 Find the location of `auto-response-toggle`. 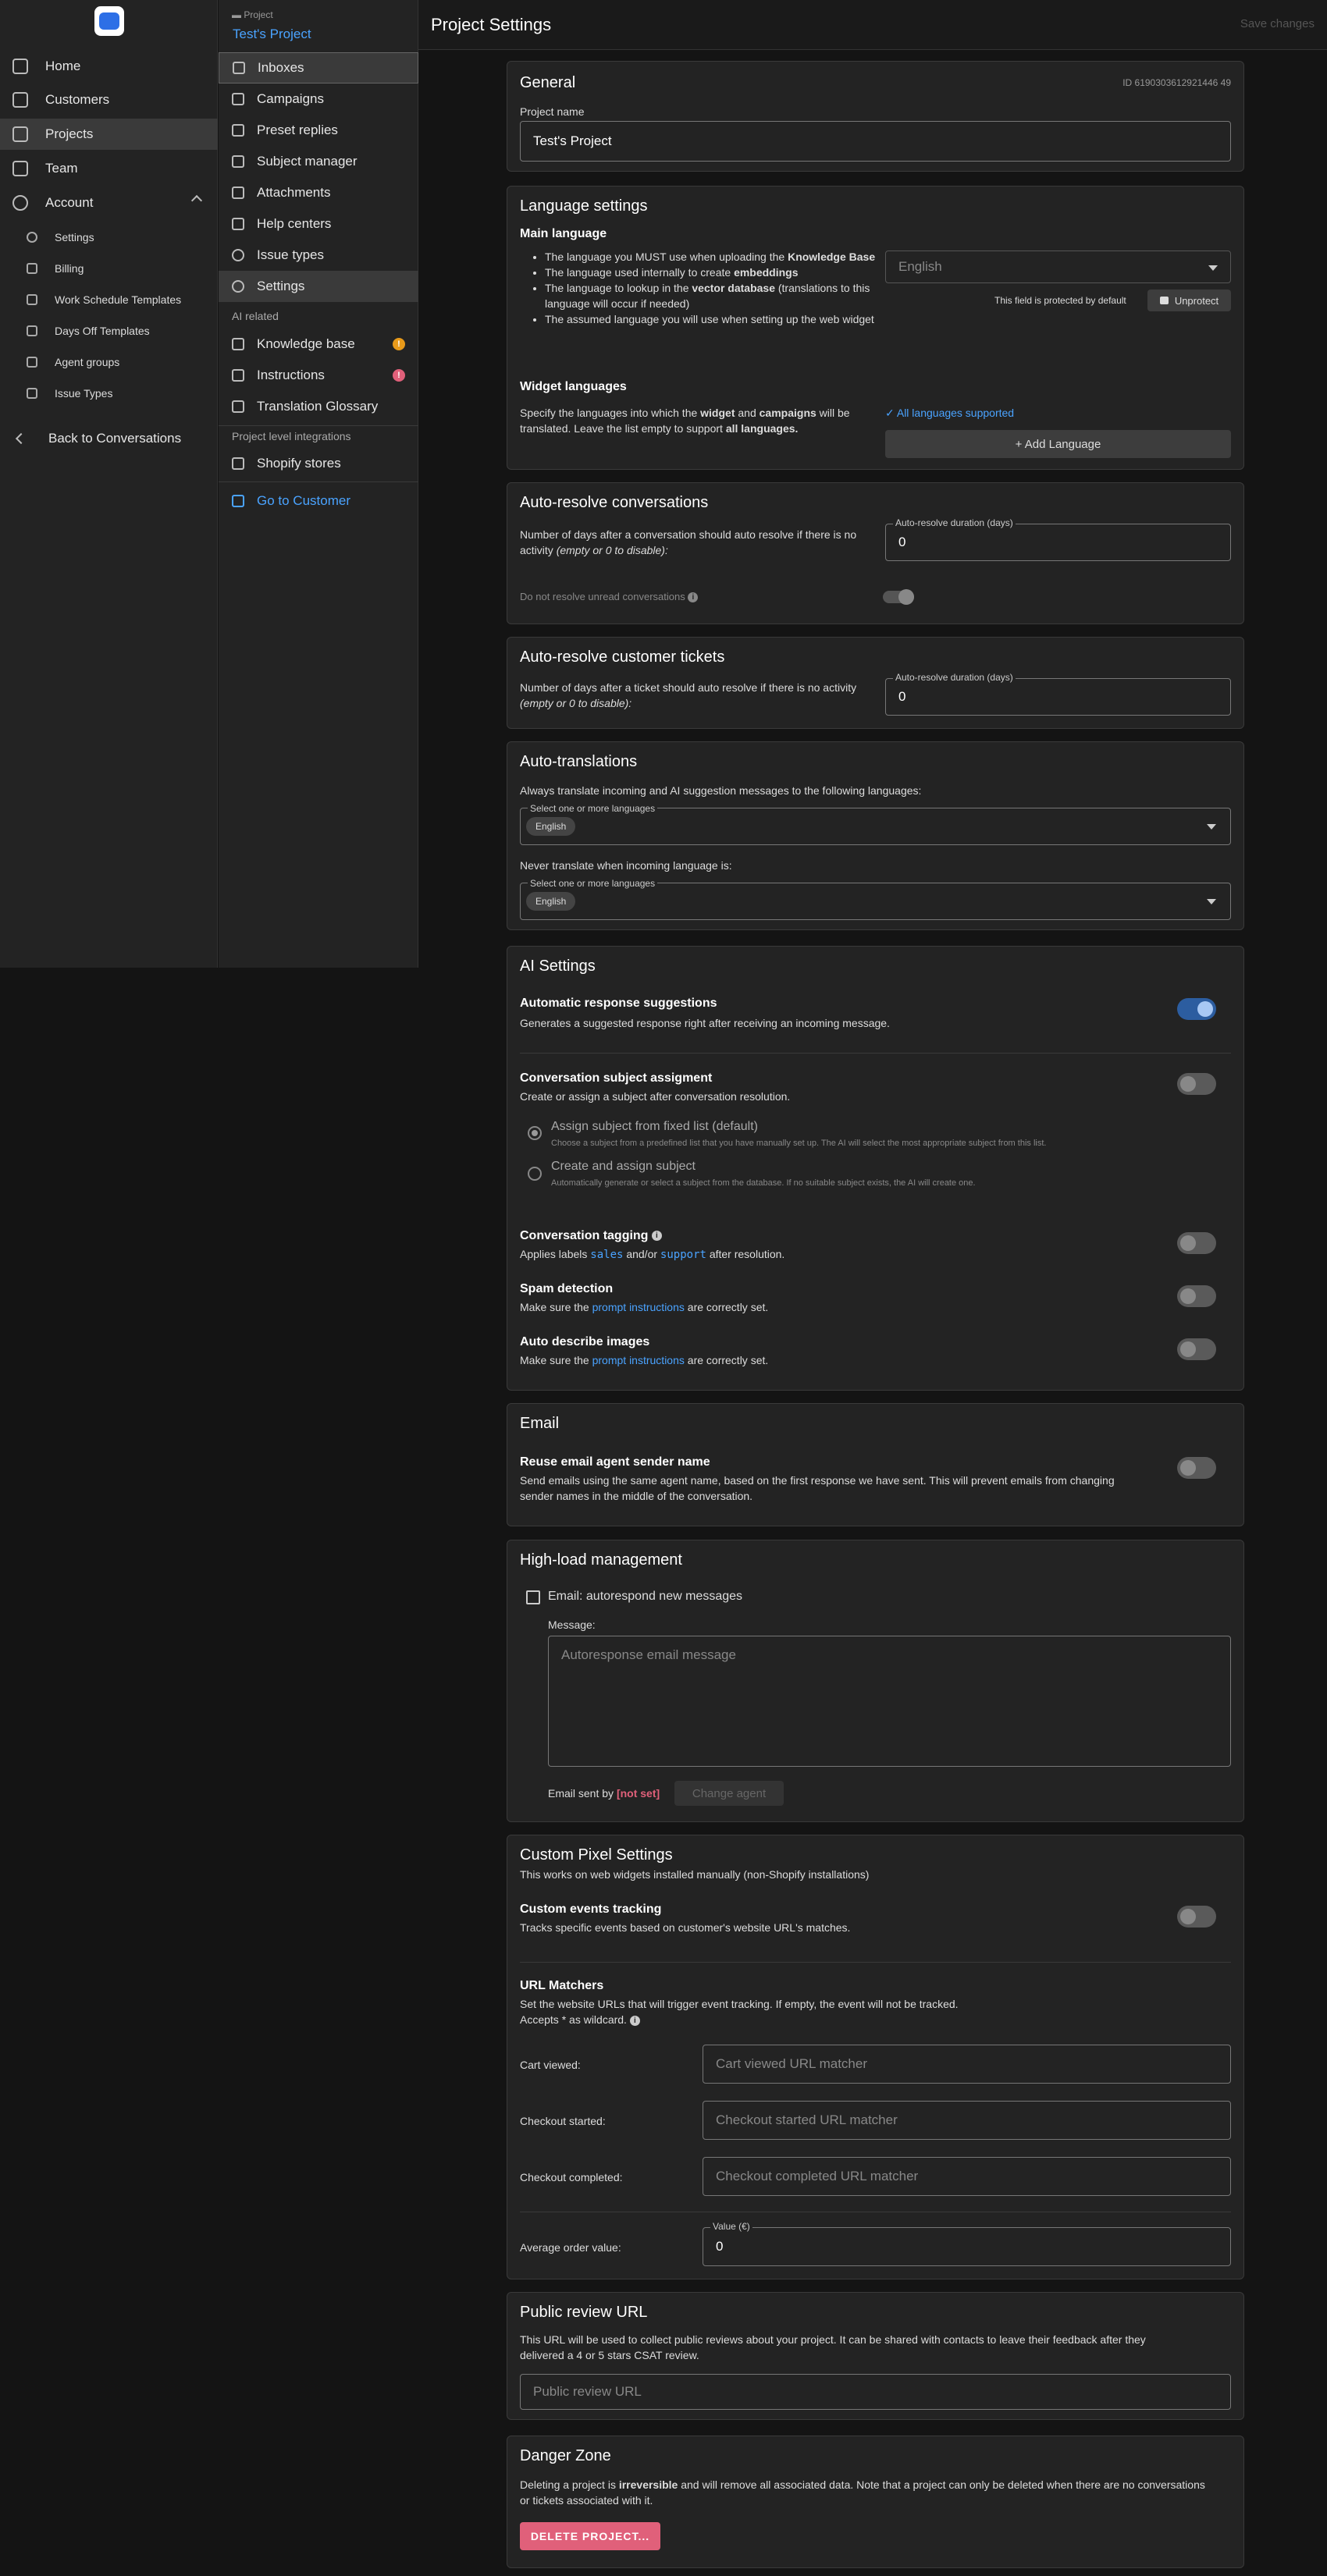

auto-response-toggle is located at coordinates (1196, 1009).